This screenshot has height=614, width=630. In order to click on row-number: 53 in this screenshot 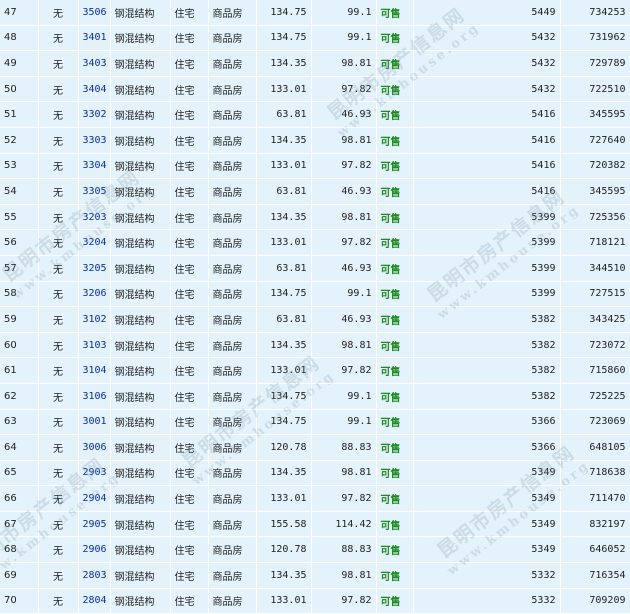, I will do `click(19, 166)`.